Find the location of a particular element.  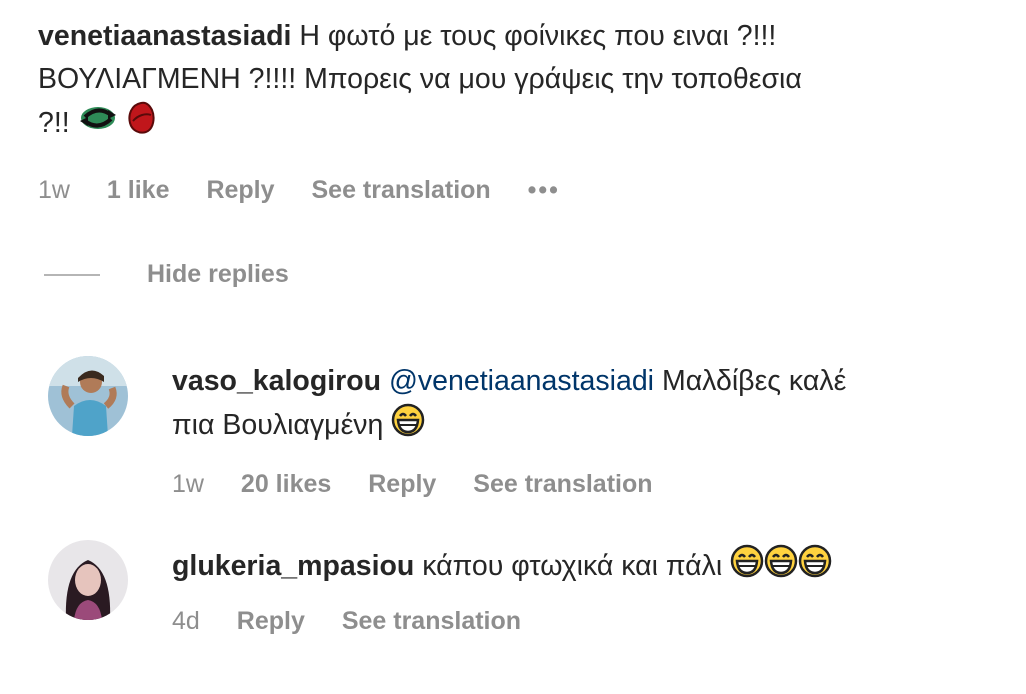

hide-replies-divider is located at coordinates (72, 274).